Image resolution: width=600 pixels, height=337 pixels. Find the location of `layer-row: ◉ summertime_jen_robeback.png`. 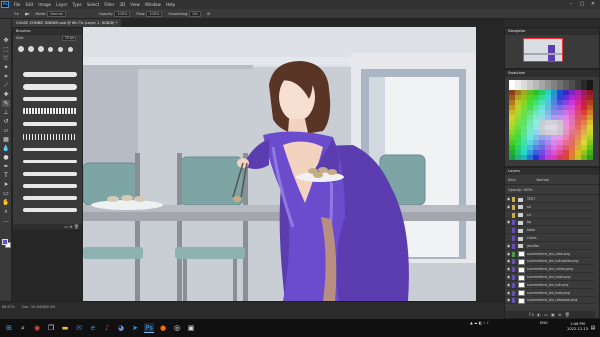

layer-row: ◉ summertime_jen_robeback.png is located at coordinates (550, 301).